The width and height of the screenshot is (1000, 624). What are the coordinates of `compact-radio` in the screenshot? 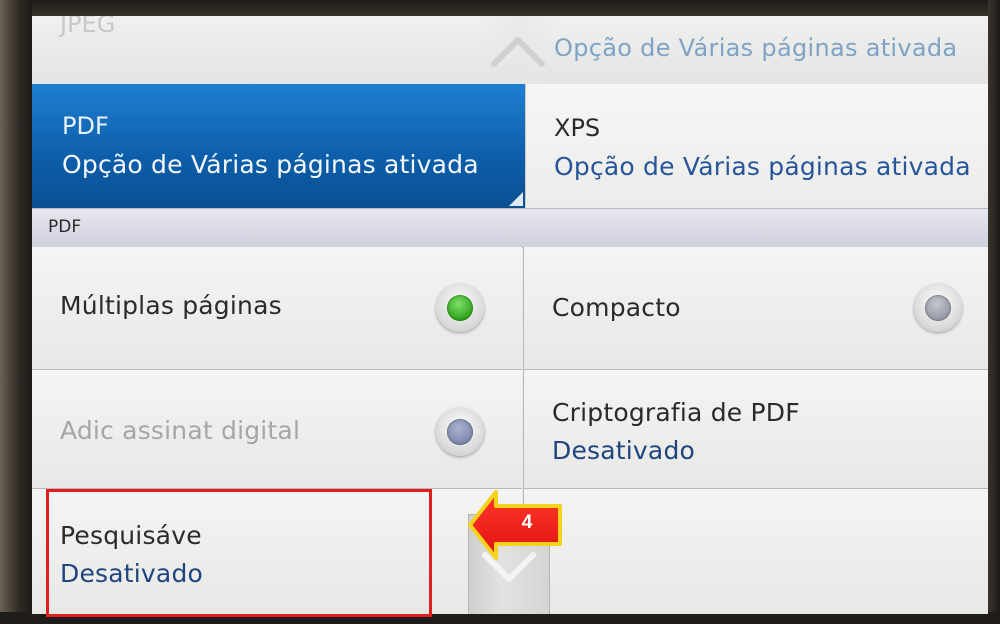 It's located at (938, 308).